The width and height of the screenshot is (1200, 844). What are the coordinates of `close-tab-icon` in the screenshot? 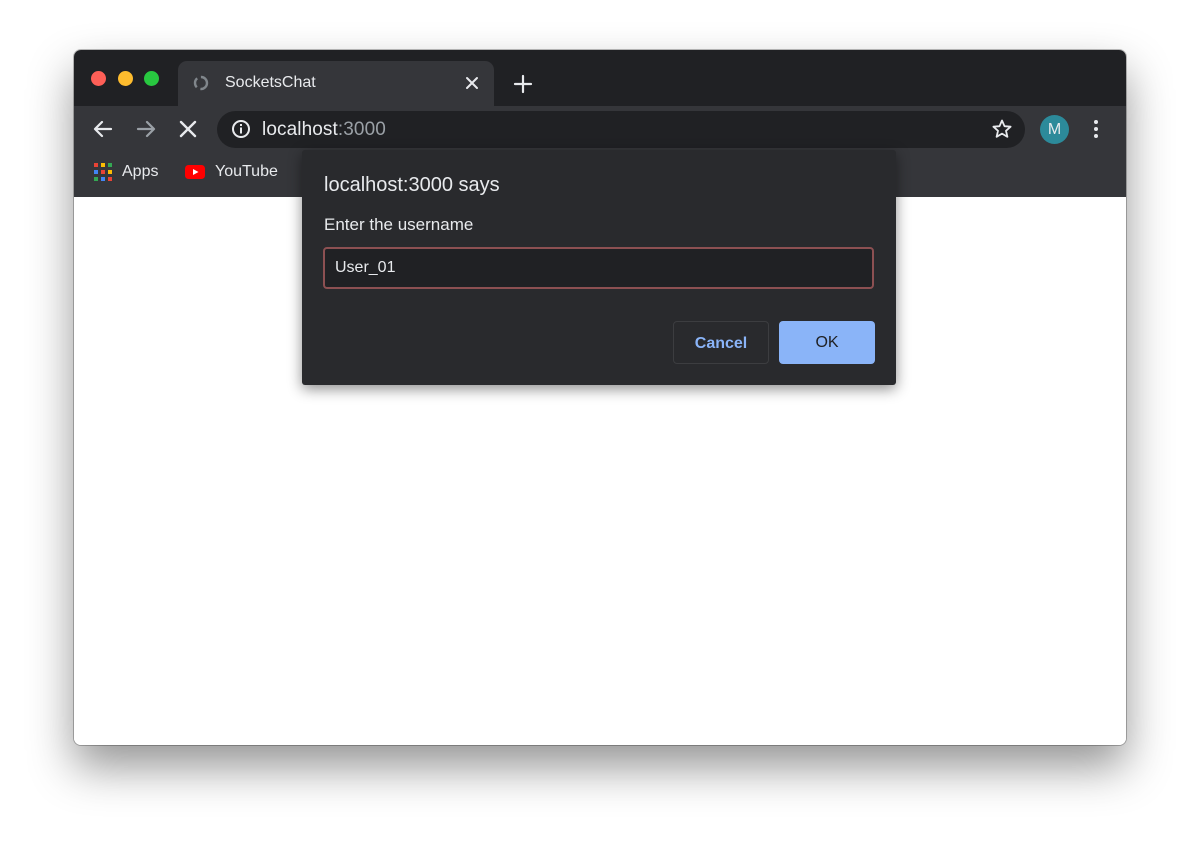 It's located at (472, 83).